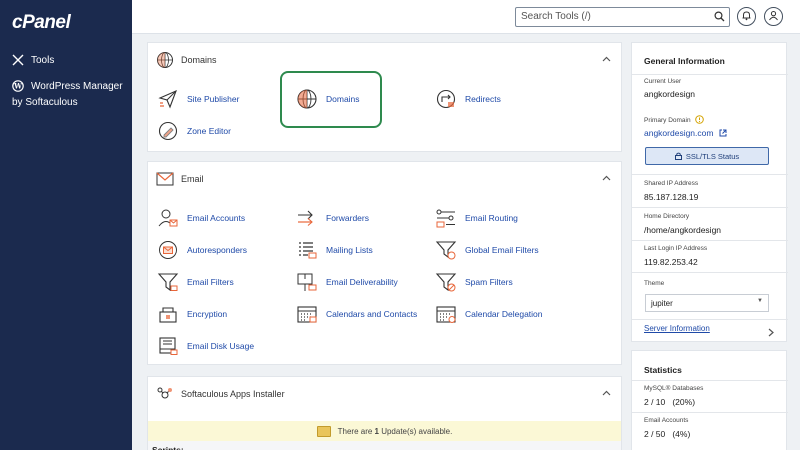 This screenshot has height=450, width=800. Describe the element at coordinates (676, 248) in the screenshot. I see `last-login-ip-label: Last Login IP Address` at that location.